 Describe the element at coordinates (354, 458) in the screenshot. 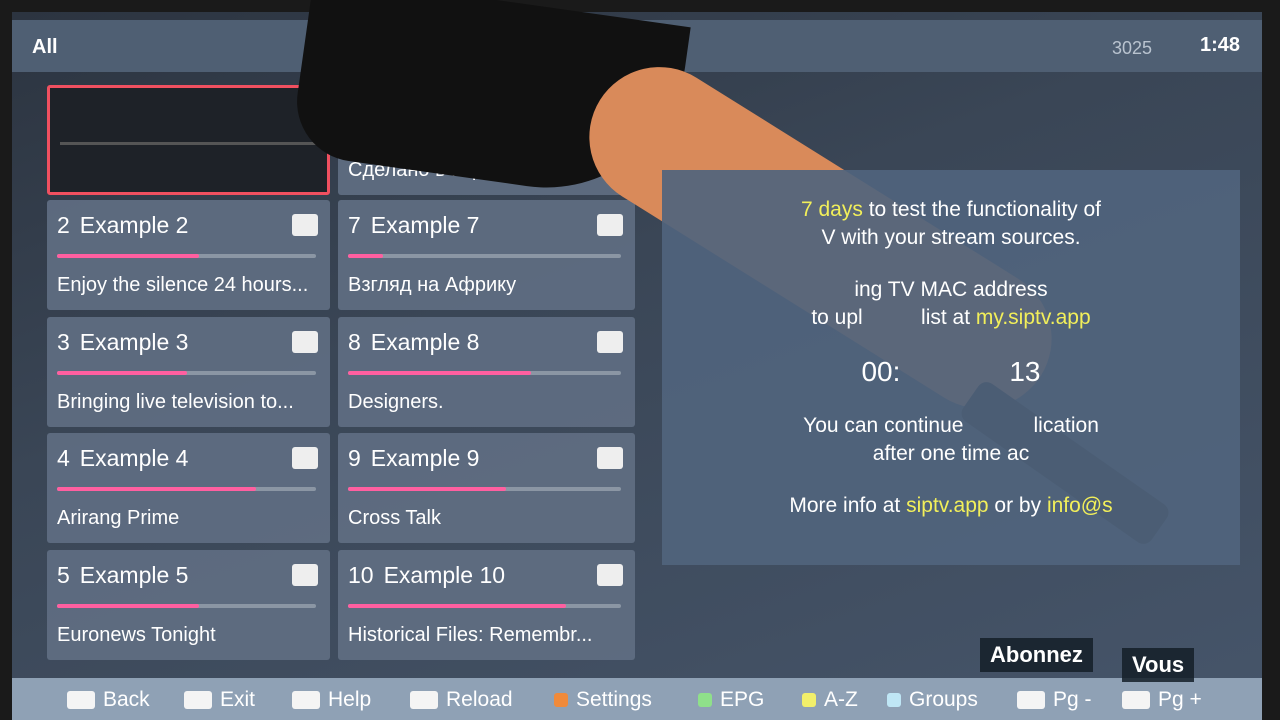

I see `channel-number: 9` at that location.